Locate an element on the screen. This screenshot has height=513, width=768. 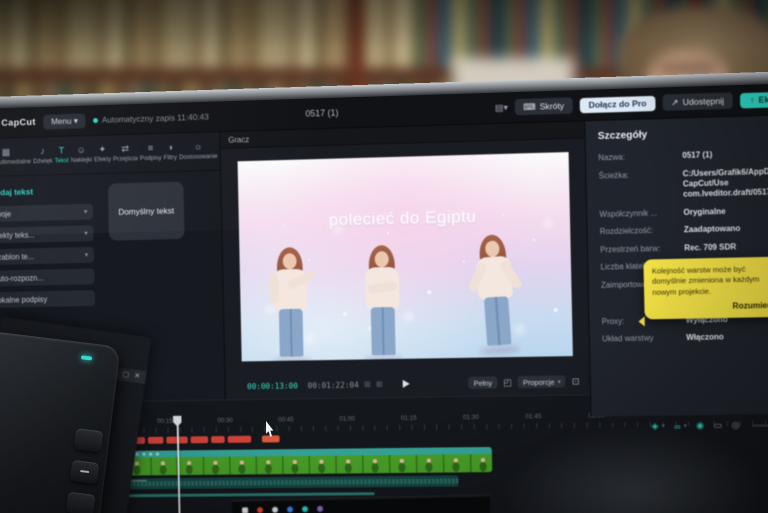
detail-row-ratio: Współczynnik ... Oryginalne is located at coordinates (662, 212).